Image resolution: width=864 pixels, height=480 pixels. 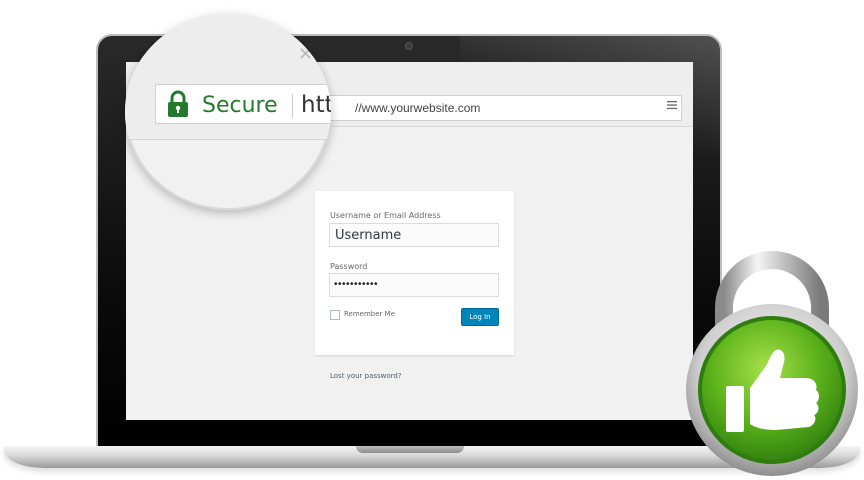 What do you see at coordinates (292, 106) in the screenshot?
I see `magnified-divider` at bounding box center [292, 106].